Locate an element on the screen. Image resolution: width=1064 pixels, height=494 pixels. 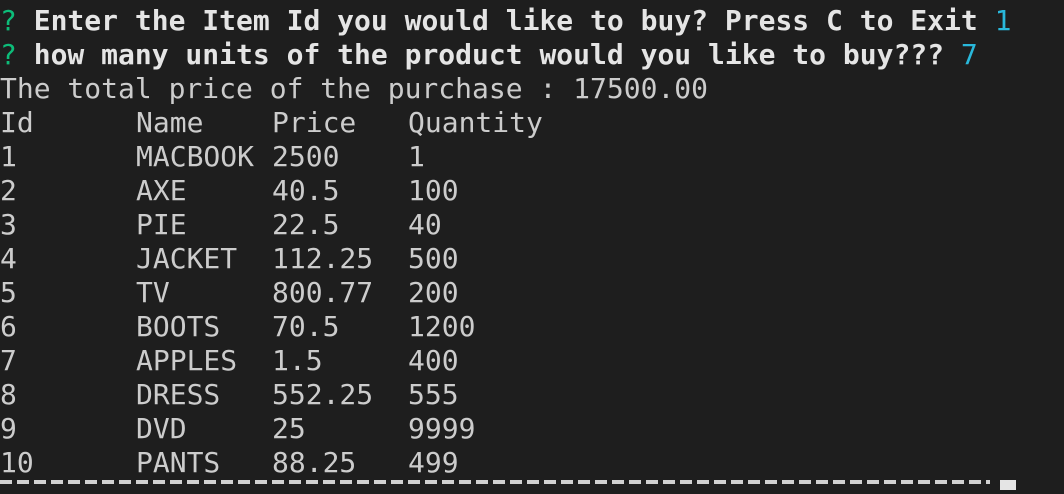
cell-price: 800.77 is located at coordinates (323, 292).